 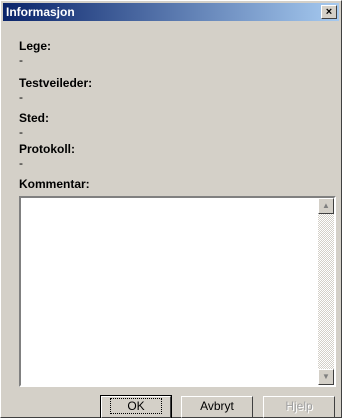 What do you see at coordinates (54, 184) in the screenshot?
I see `kommentar-label: Kommentar:` at bounding box center [54, 184].